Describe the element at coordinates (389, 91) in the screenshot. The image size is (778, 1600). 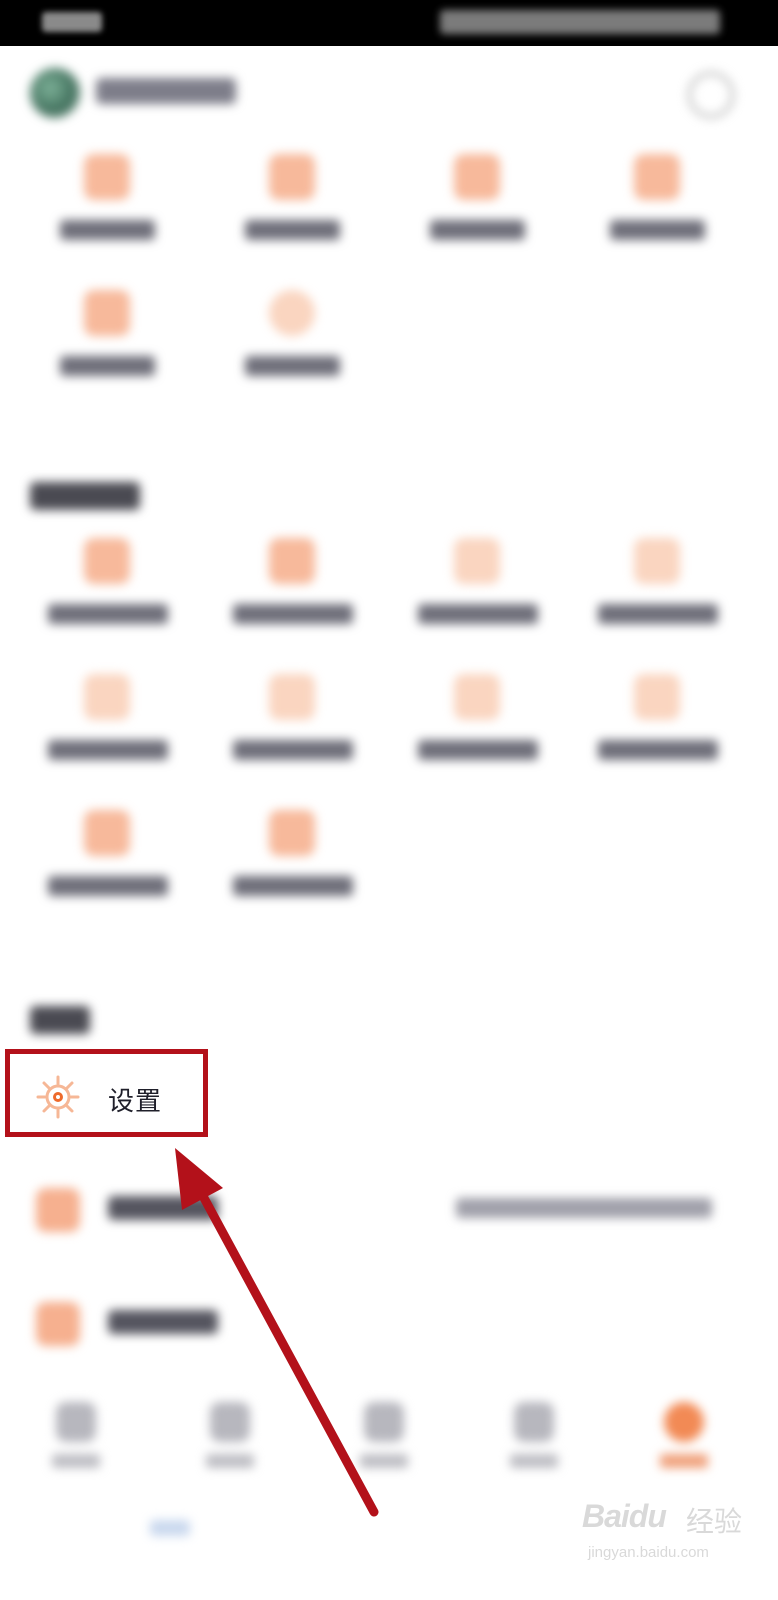
I see `profile-header` at that location.